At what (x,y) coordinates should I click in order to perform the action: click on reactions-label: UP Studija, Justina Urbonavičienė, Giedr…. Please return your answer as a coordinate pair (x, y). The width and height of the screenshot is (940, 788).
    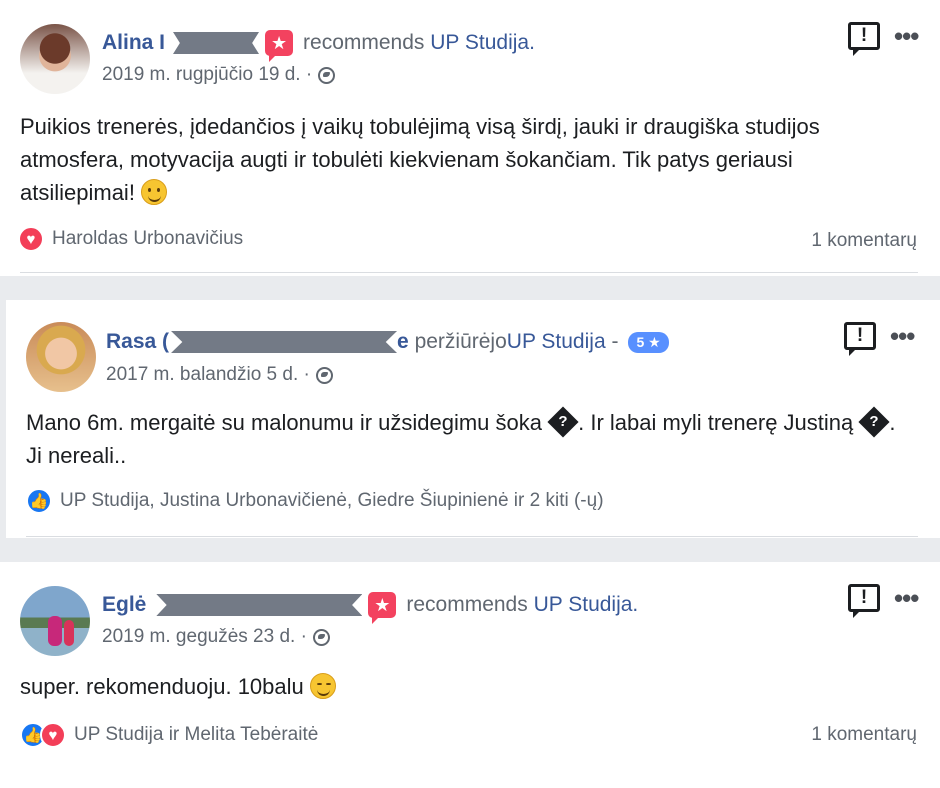
    Looking at the image, I should click on (332, 501).